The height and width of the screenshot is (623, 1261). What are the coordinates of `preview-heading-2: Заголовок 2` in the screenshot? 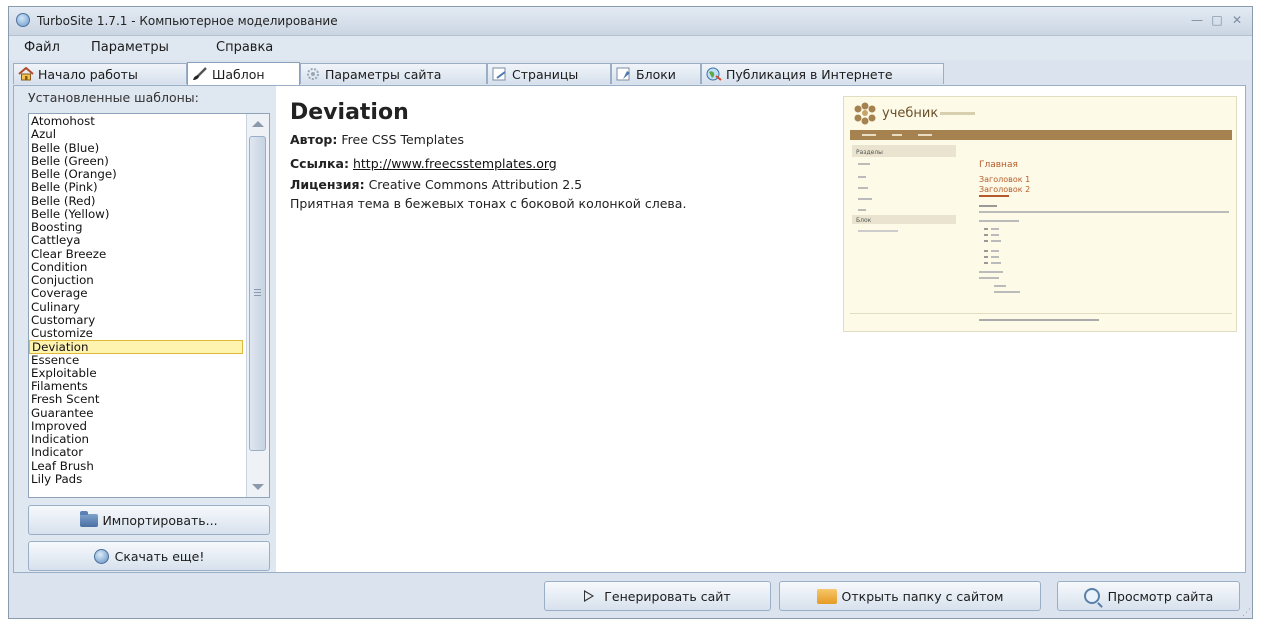 It's located at (1004, 189).